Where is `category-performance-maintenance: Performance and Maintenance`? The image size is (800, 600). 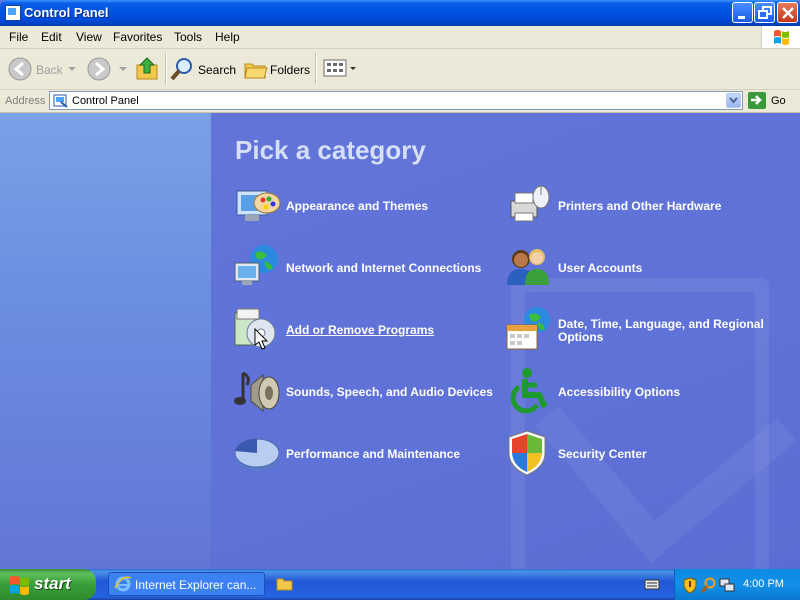 category-performance-maintenance: Performance and Maintenance is located at coordinates (368, 452).